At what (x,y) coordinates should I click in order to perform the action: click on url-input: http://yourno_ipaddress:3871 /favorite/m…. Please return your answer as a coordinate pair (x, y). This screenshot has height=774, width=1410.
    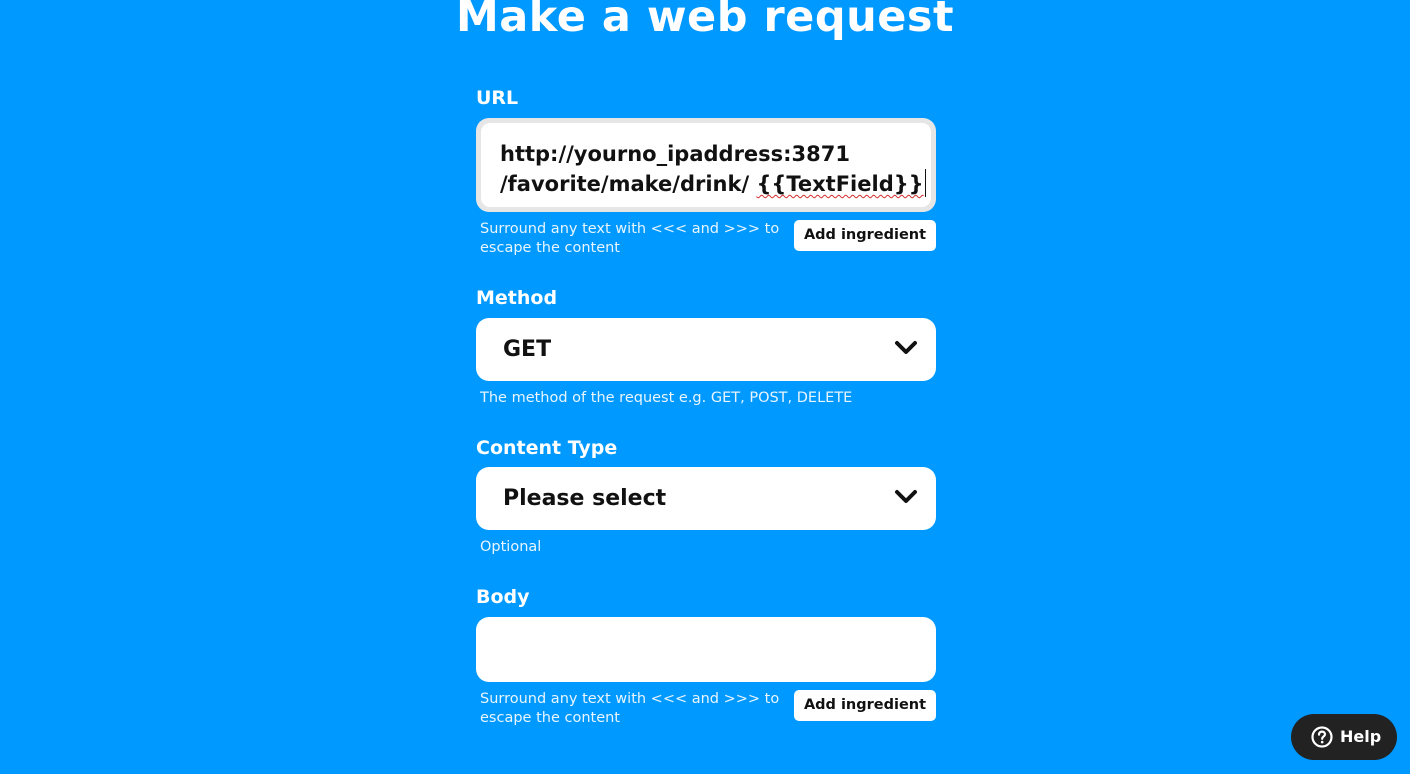
    Looking at the image, I should click on (706, 165).